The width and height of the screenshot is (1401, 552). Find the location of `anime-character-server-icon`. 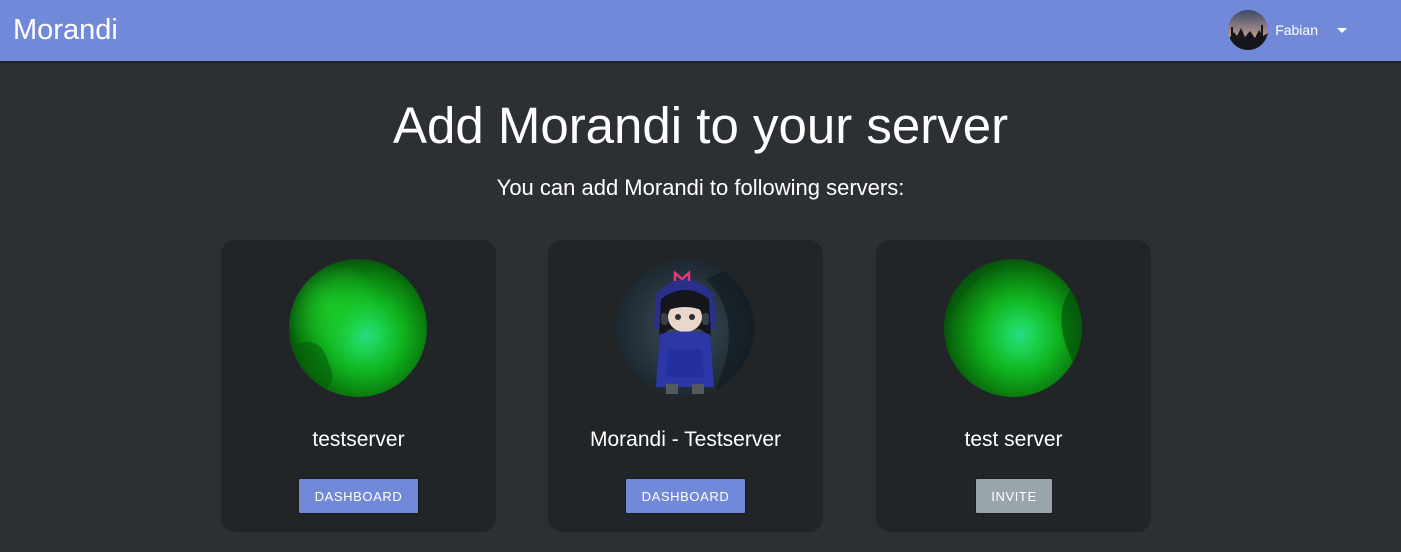

anime-character-server-icon is located at coordinates (685, 328).